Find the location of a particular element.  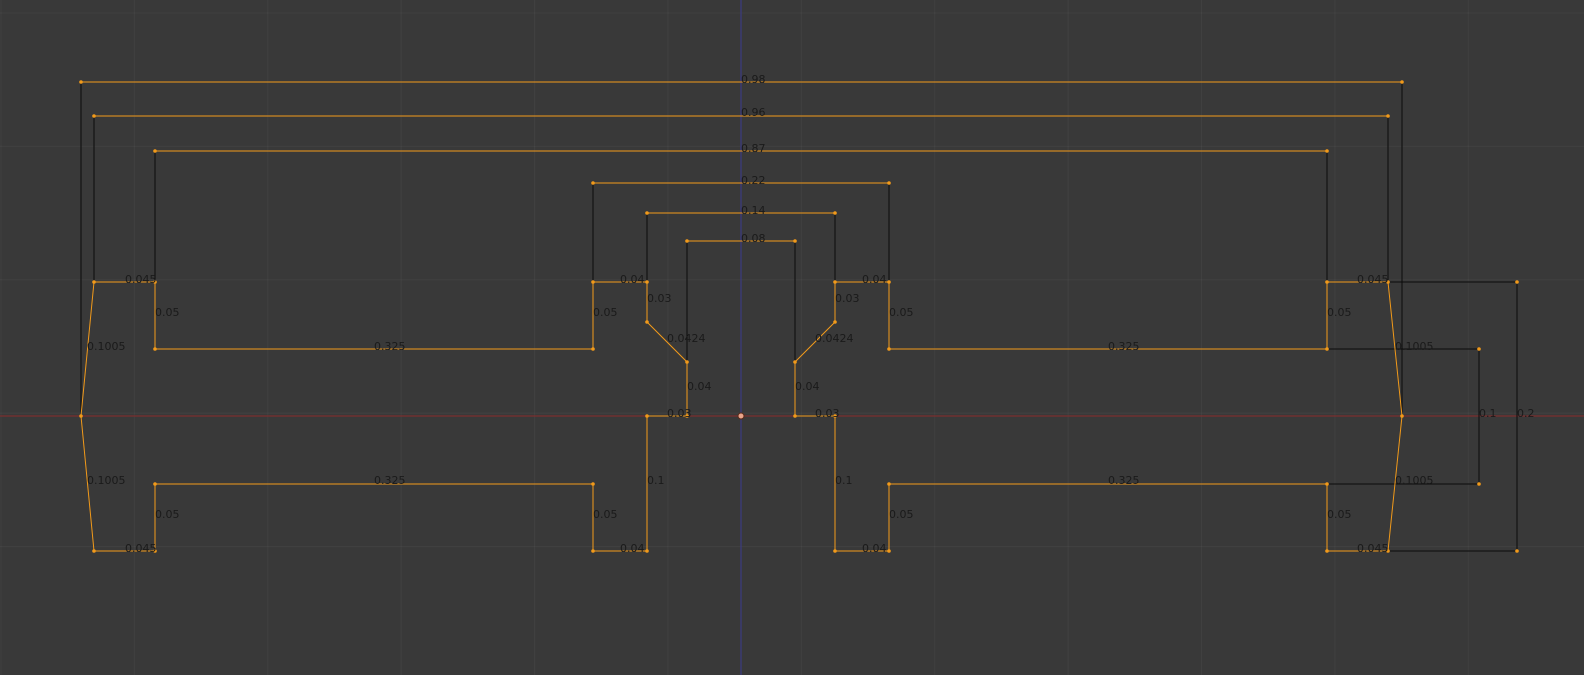

edge-length-label: 0.96 is located at coordinates (753, 112).